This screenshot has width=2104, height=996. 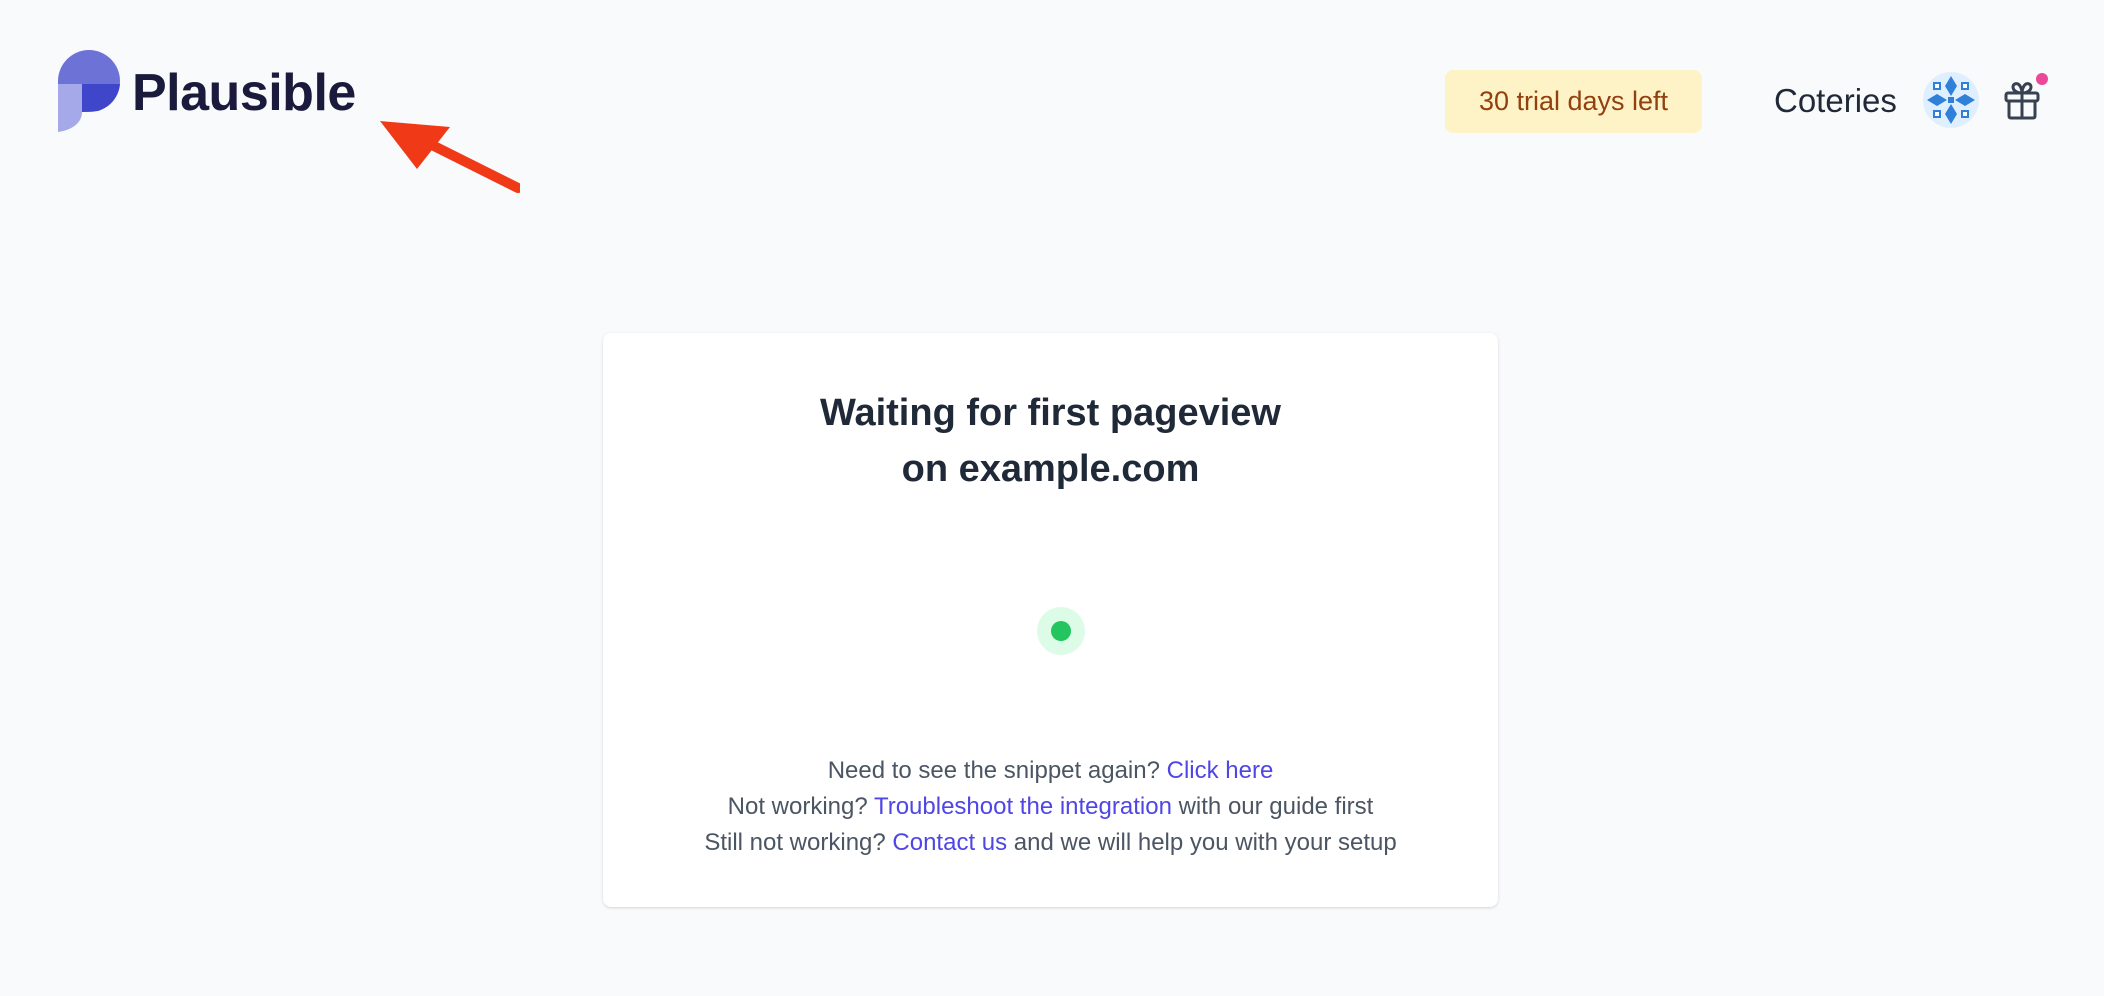 I want to click on pulse-dot, so click(x=1061, y=631).